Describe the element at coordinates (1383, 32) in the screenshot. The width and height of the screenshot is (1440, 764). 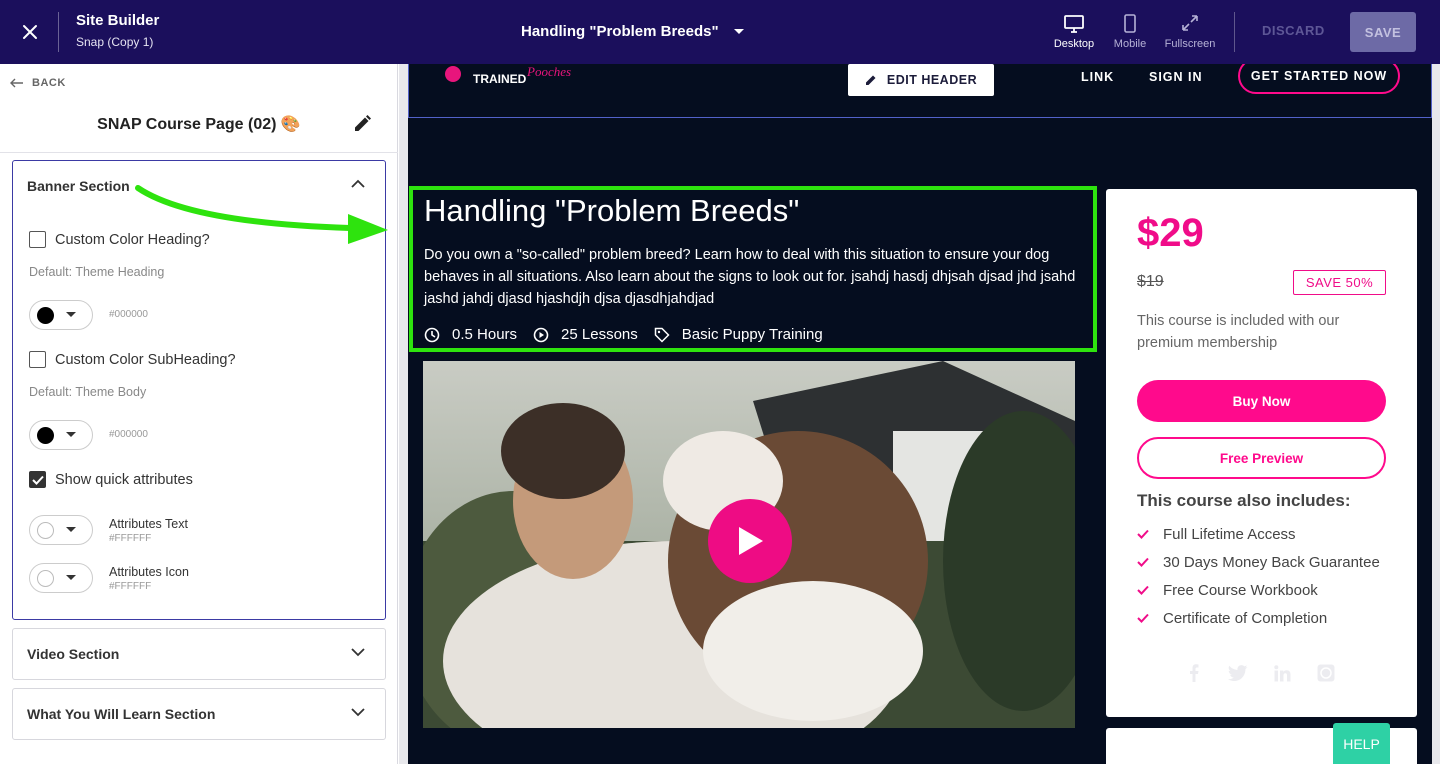
I see `save-button: SAVE` at that location.